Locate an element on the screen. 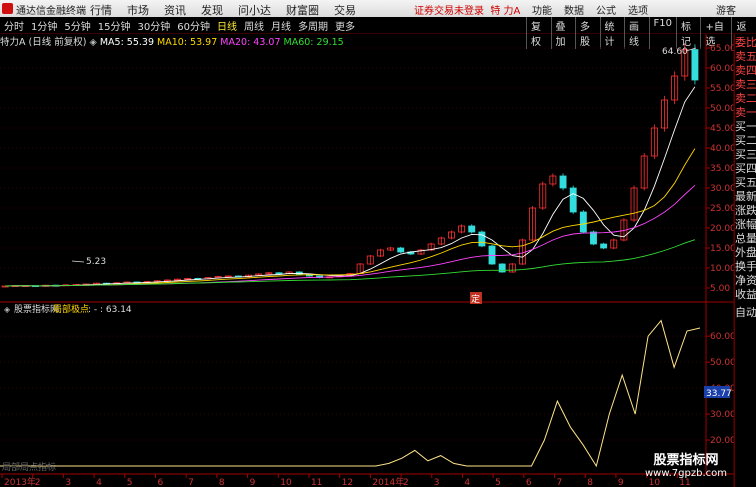  tab-5min: 5分钟 is located at coordinates (77, 25).